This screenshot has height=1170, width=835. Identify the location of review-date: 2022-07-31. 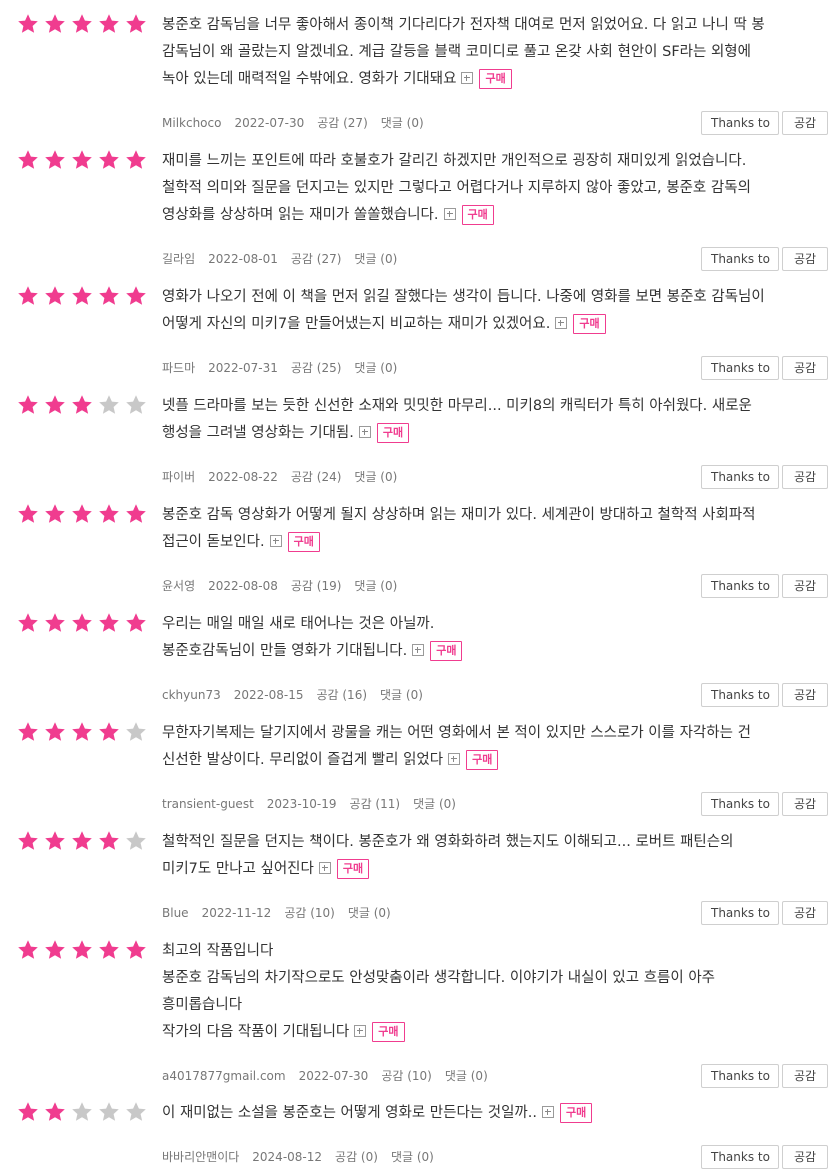
(243, 368).